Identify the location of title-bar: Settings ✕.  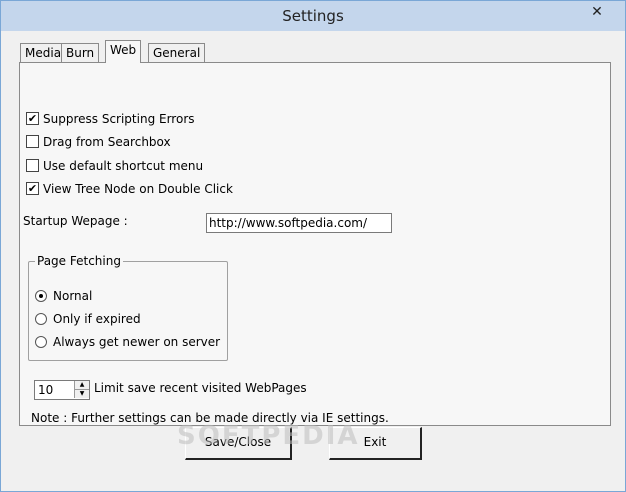
(313, 16).